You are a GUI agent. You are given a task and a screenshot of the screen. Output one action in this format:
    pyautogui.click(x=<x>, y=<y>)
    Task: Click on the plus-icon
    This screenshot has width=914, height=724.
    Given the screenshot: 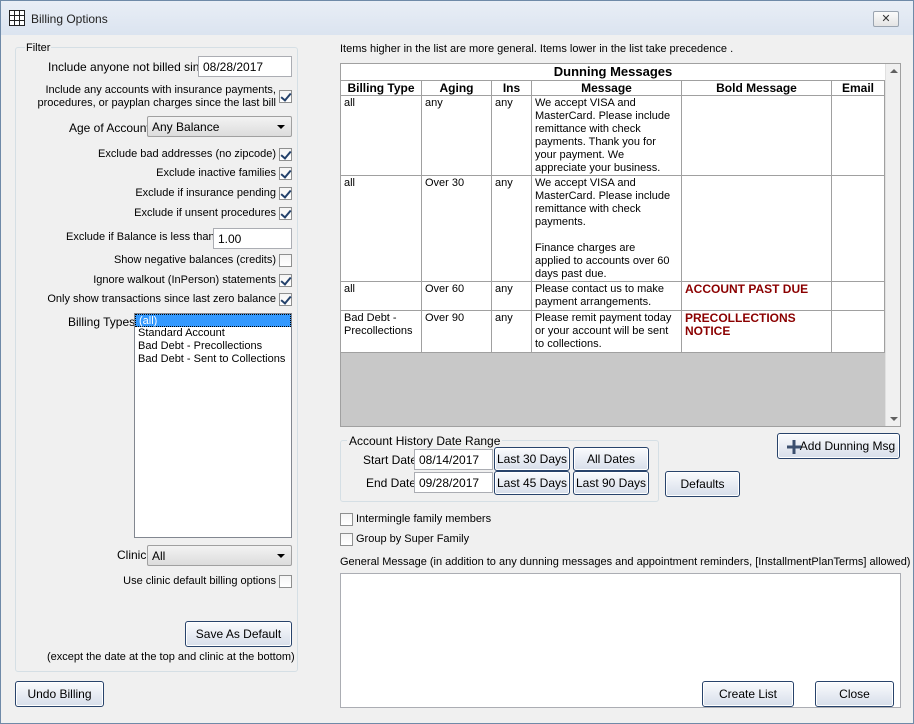 What is the action you would take?
    pyautogui.click(x=794, y=447)
    